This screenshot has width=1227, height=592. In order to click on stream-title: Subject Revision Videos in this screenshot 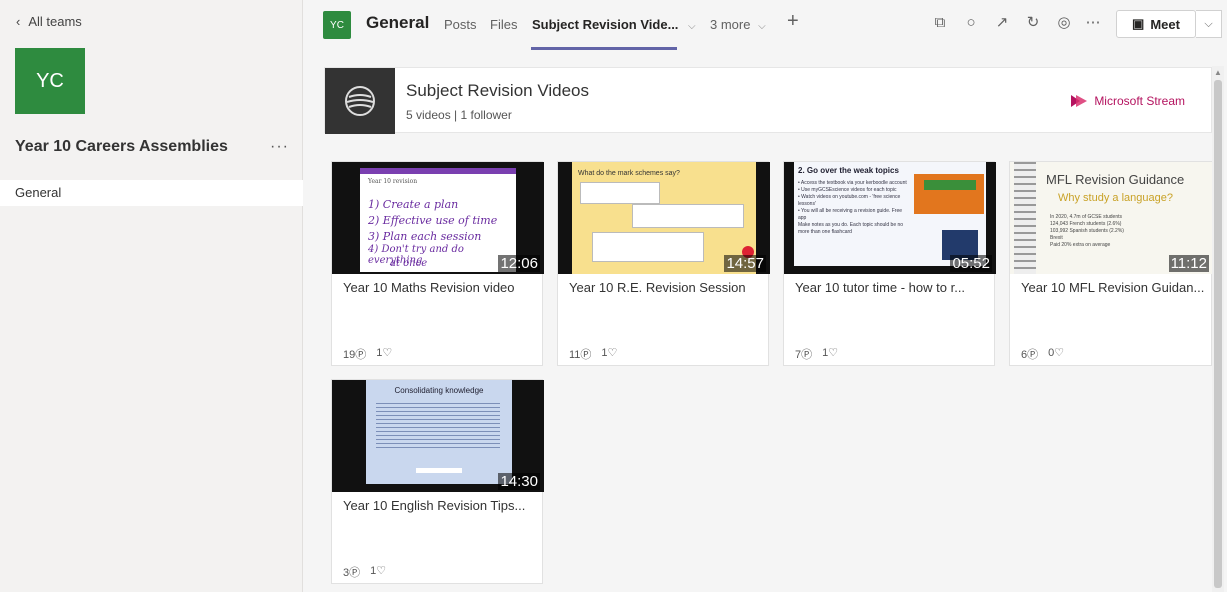, I will do `click(498, 90)`.